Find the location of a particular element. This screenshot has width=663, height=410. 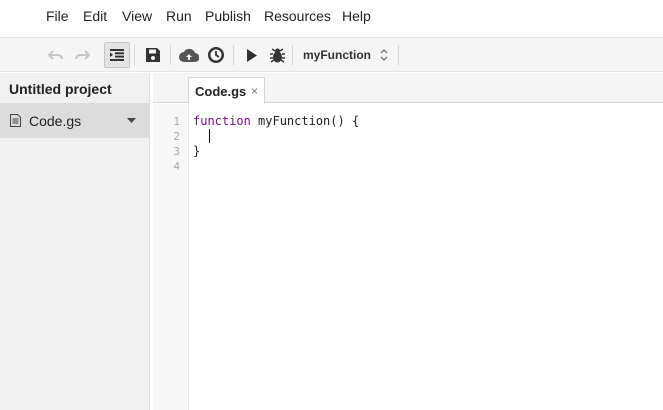

document-icon is located at coordinates (15, 120).